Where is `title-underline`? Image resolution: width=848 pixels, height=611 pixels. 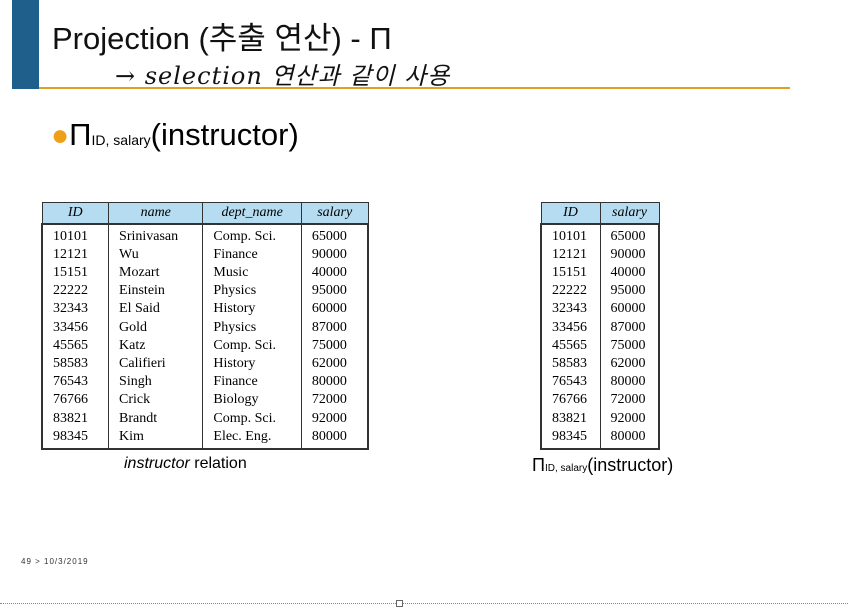 title-underline is located at coordinates (414, 88).